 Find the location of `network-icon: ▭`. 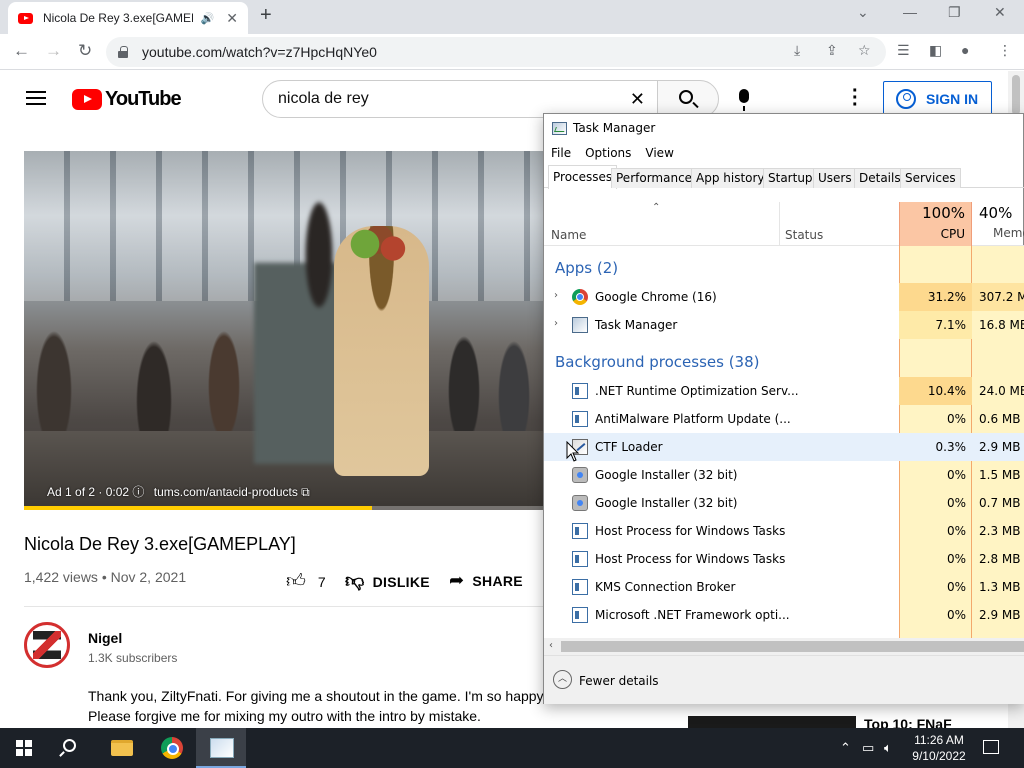

network-icon: ▭ is located at coordinates (868, 748).